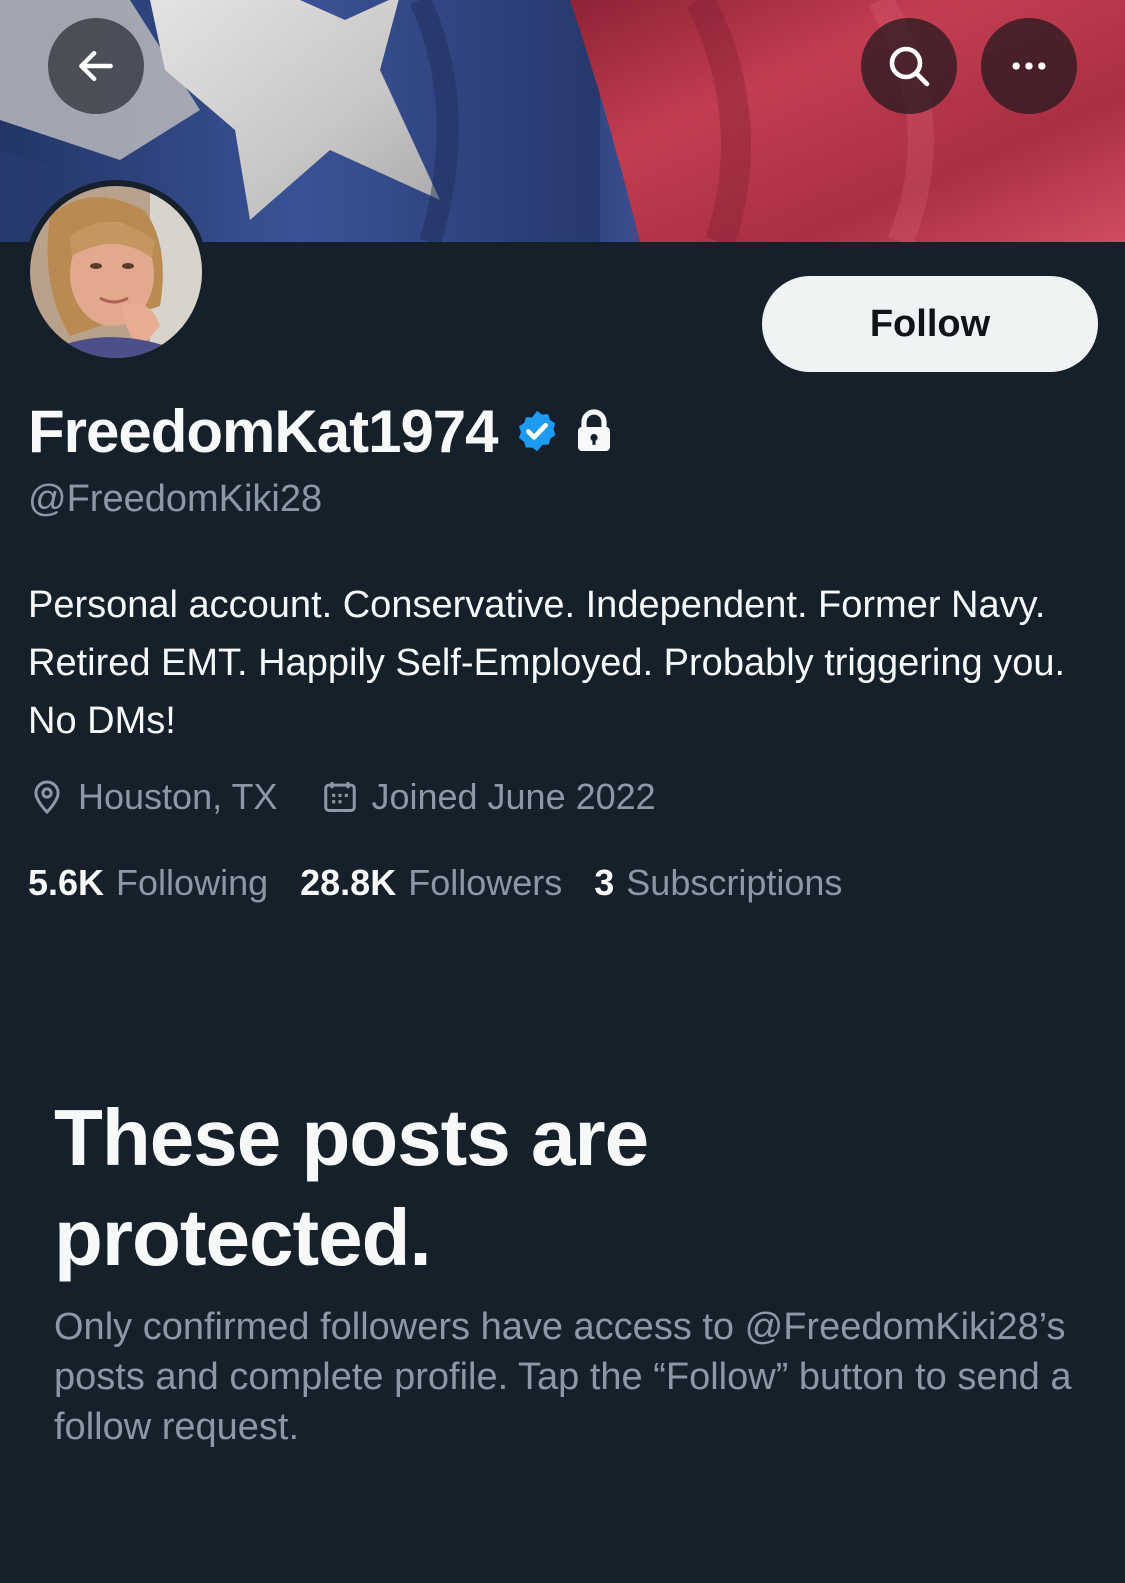  What do you see at coordinates (47, 797) in the screenshot?
I see `location-pin-icon` at bounding box center [47, 797].